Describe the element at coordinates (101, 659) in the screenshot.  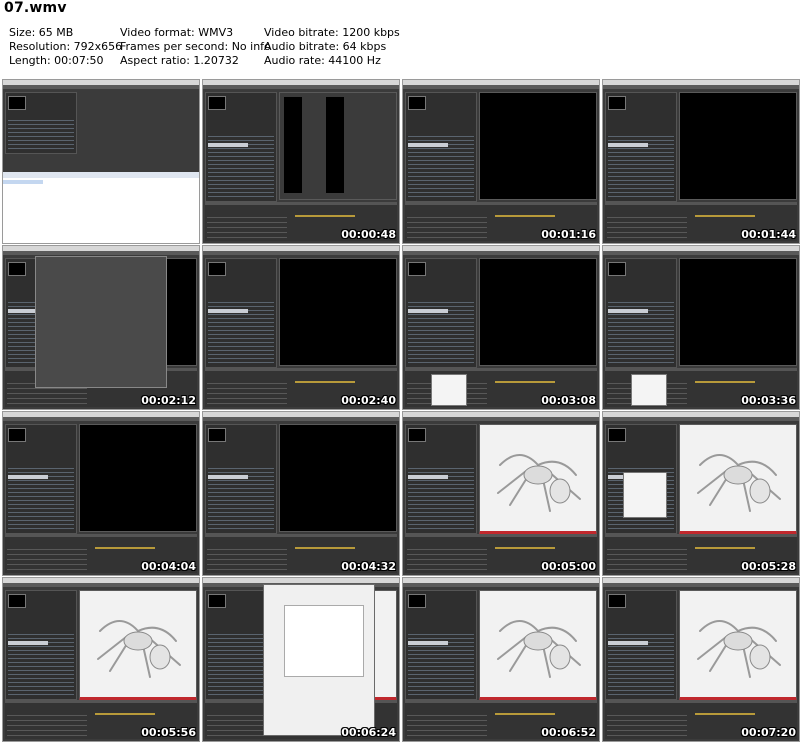
I see `video-thumbnail: 00:05:56` at that location.